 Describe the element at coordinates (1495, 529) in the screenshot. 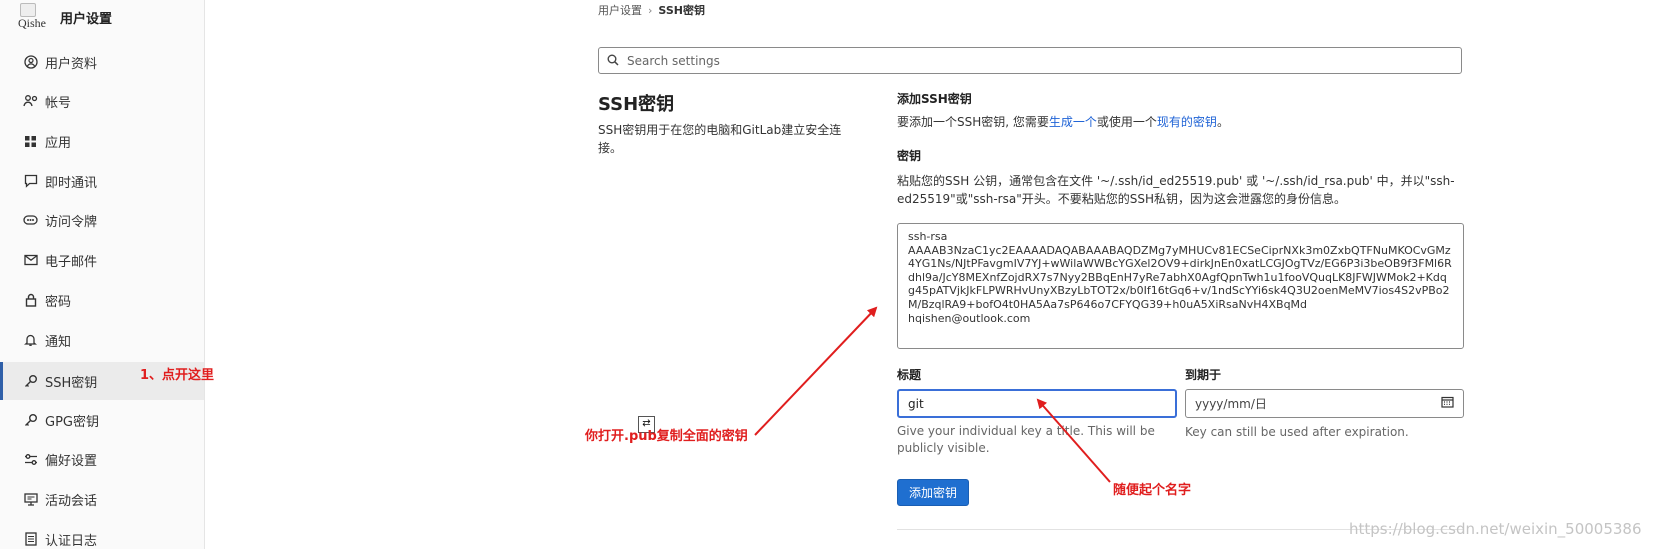

I see `watermark: https://blog.csdn.net/weixin_50005386` at that location.